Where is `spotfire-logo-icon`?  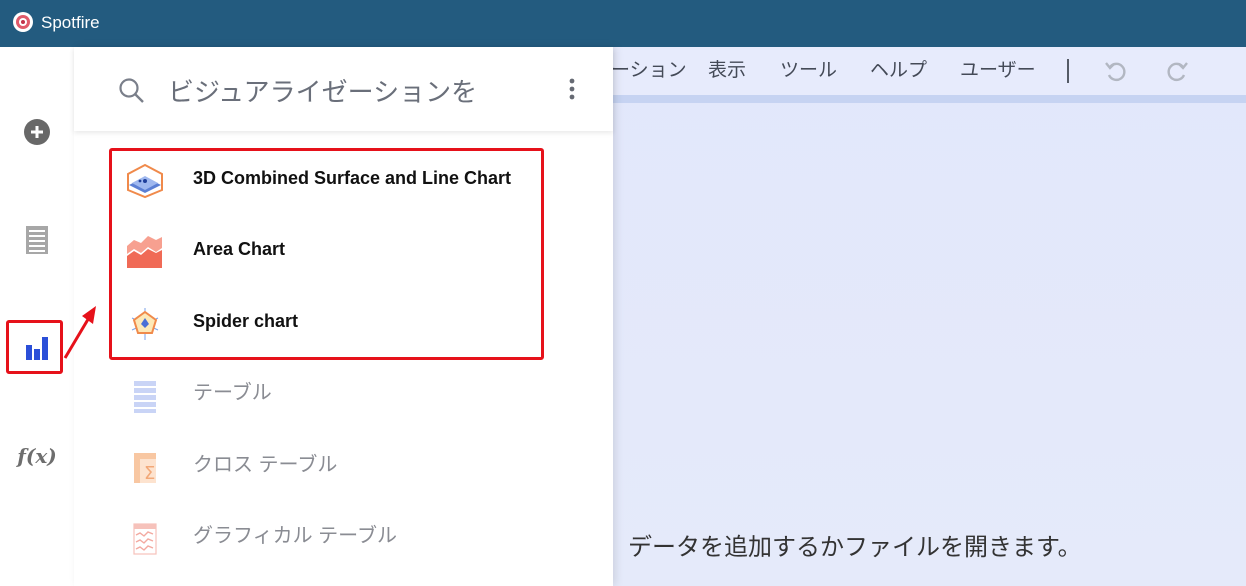
spotfire-logo-icon is located at coordinates (23, 22).